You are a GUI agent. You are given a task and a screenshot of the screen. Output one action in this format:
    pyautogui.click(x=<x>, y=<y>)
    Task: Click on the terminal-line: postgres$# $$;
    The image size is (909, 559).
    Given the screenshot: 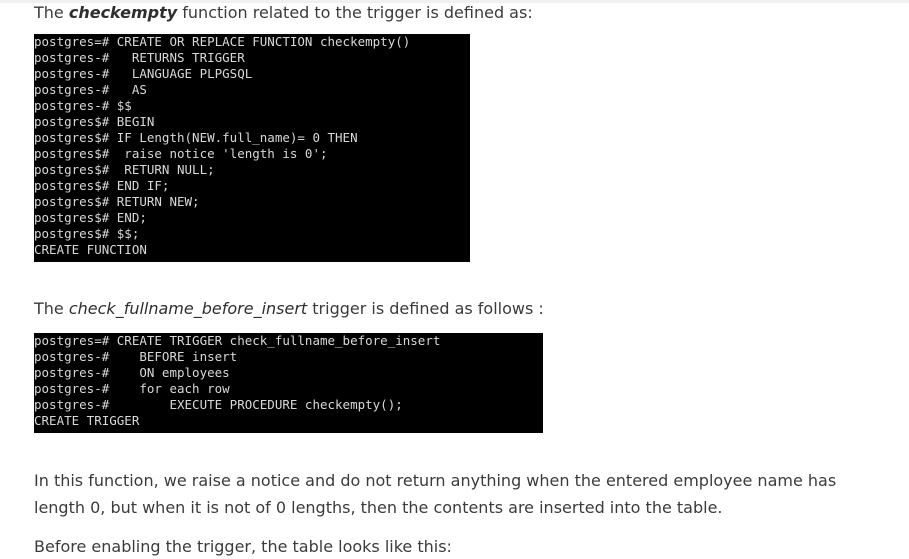 What is the action you would take?
    pyautogui.click(x=87, y=233)
    